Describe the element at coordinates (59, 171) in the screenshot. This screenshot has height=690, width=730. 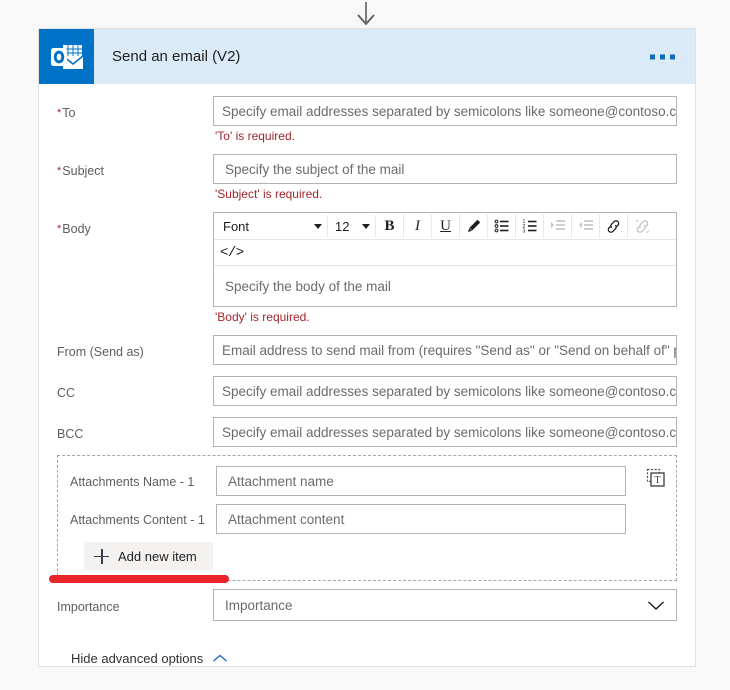
I see `required-asterisk-subject: *` at that location.